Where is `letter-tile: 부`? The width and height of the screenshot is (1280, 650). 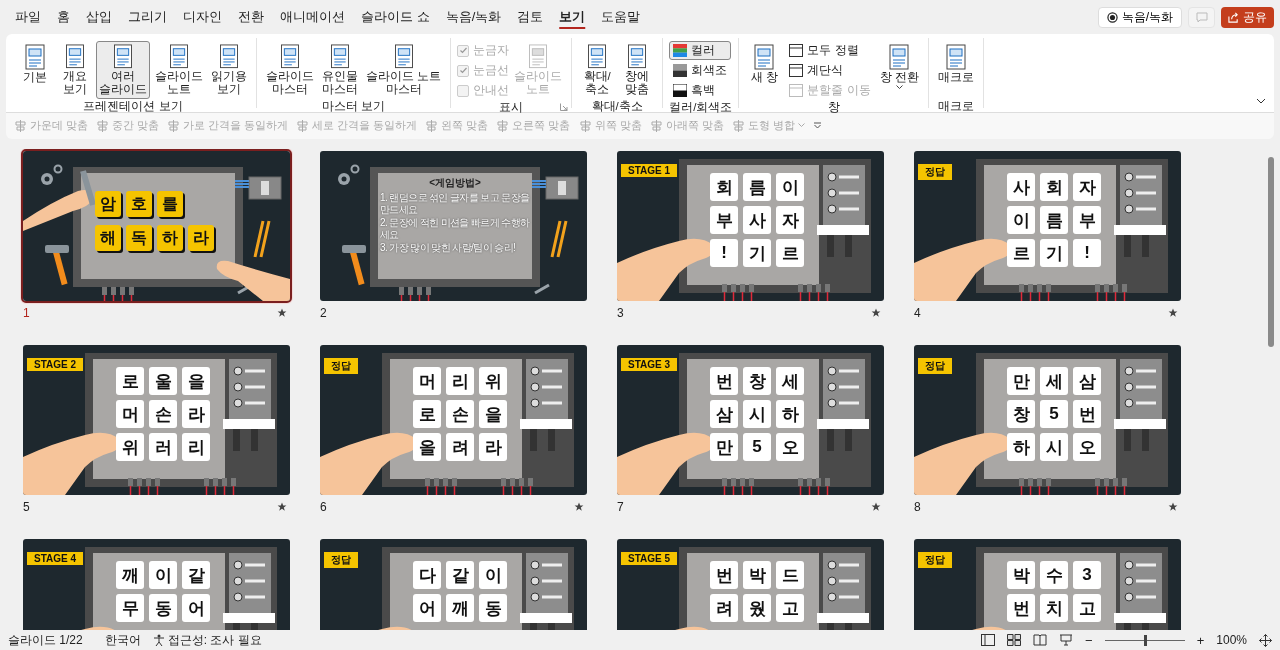 letter-tile: 부 is located at coordinates (724, 220).